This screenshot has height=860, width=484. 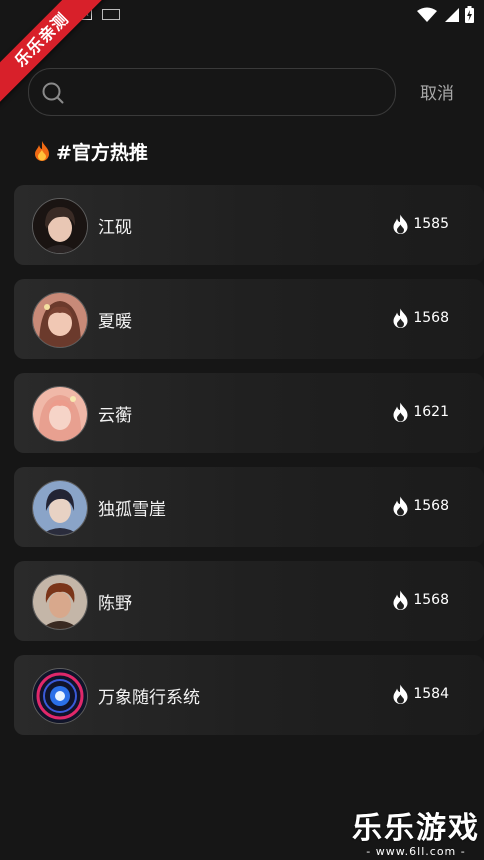 I want to click on character-card: 陈野 1568, so click(x=249, y=601).